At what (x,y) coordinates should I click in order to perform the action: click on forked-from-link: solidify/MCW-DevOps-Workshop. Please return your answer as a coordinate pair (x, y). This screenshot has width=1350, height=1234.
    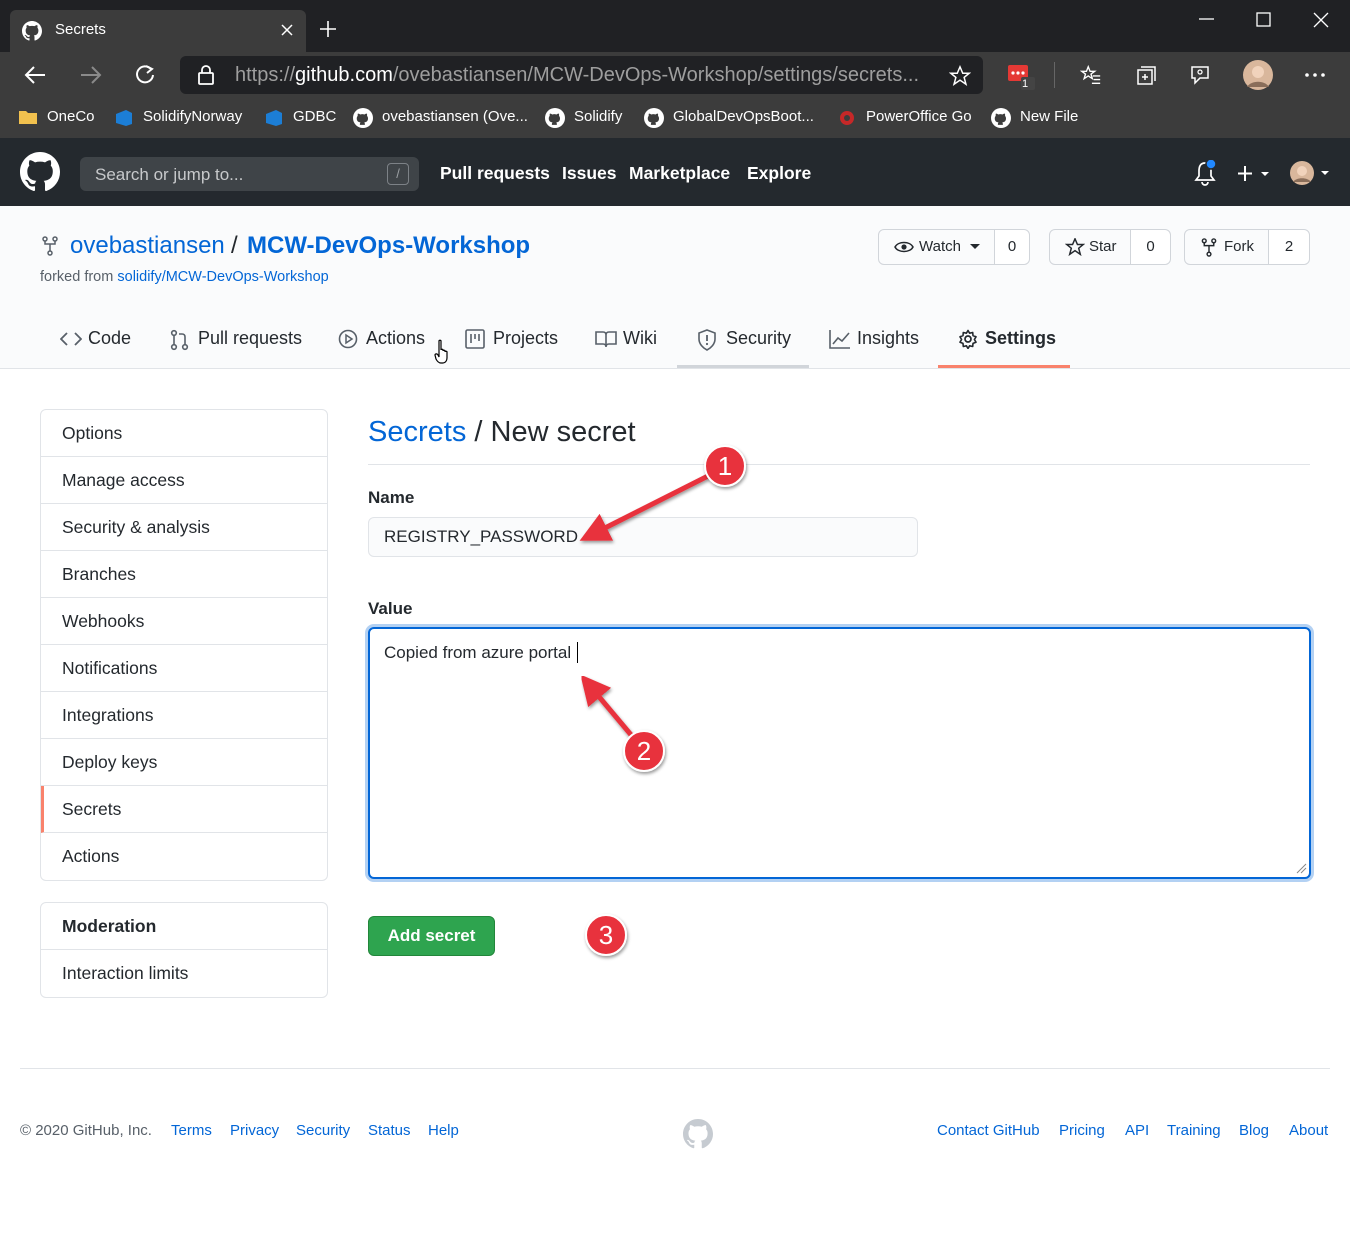
    Looking at the image, I should click on (222, 277).